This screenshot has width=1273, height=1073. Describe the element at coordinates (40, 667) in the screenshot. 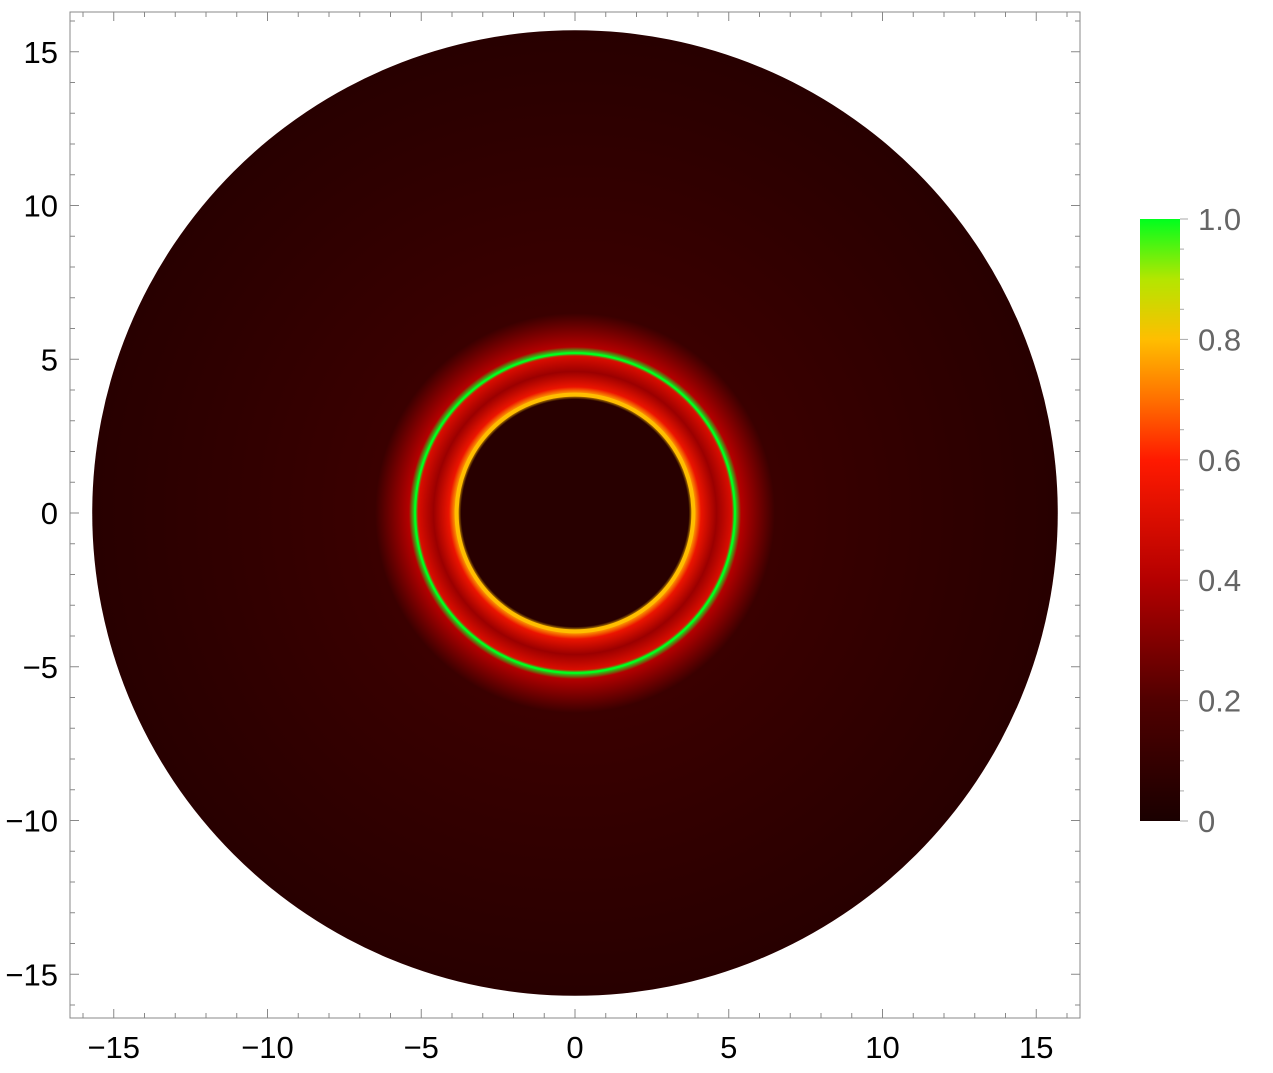

I see `y-tick-label: −5` at that location.